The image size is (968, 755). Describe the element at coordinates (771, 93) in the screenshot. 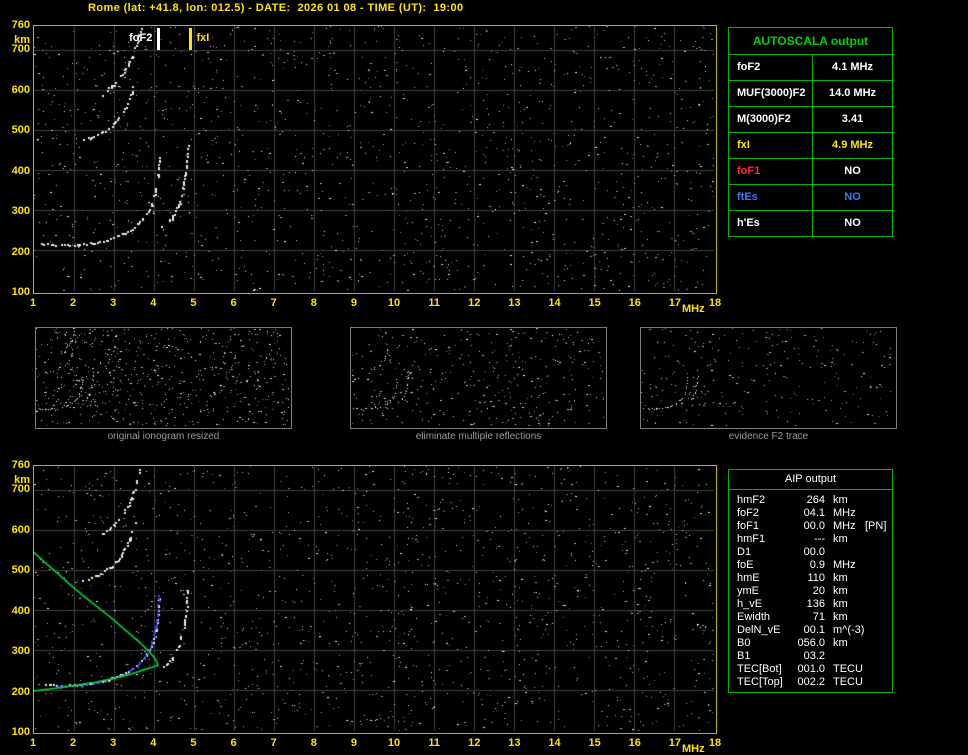

I see `autoscala-row-label: MUF(3000)F2` at that location.